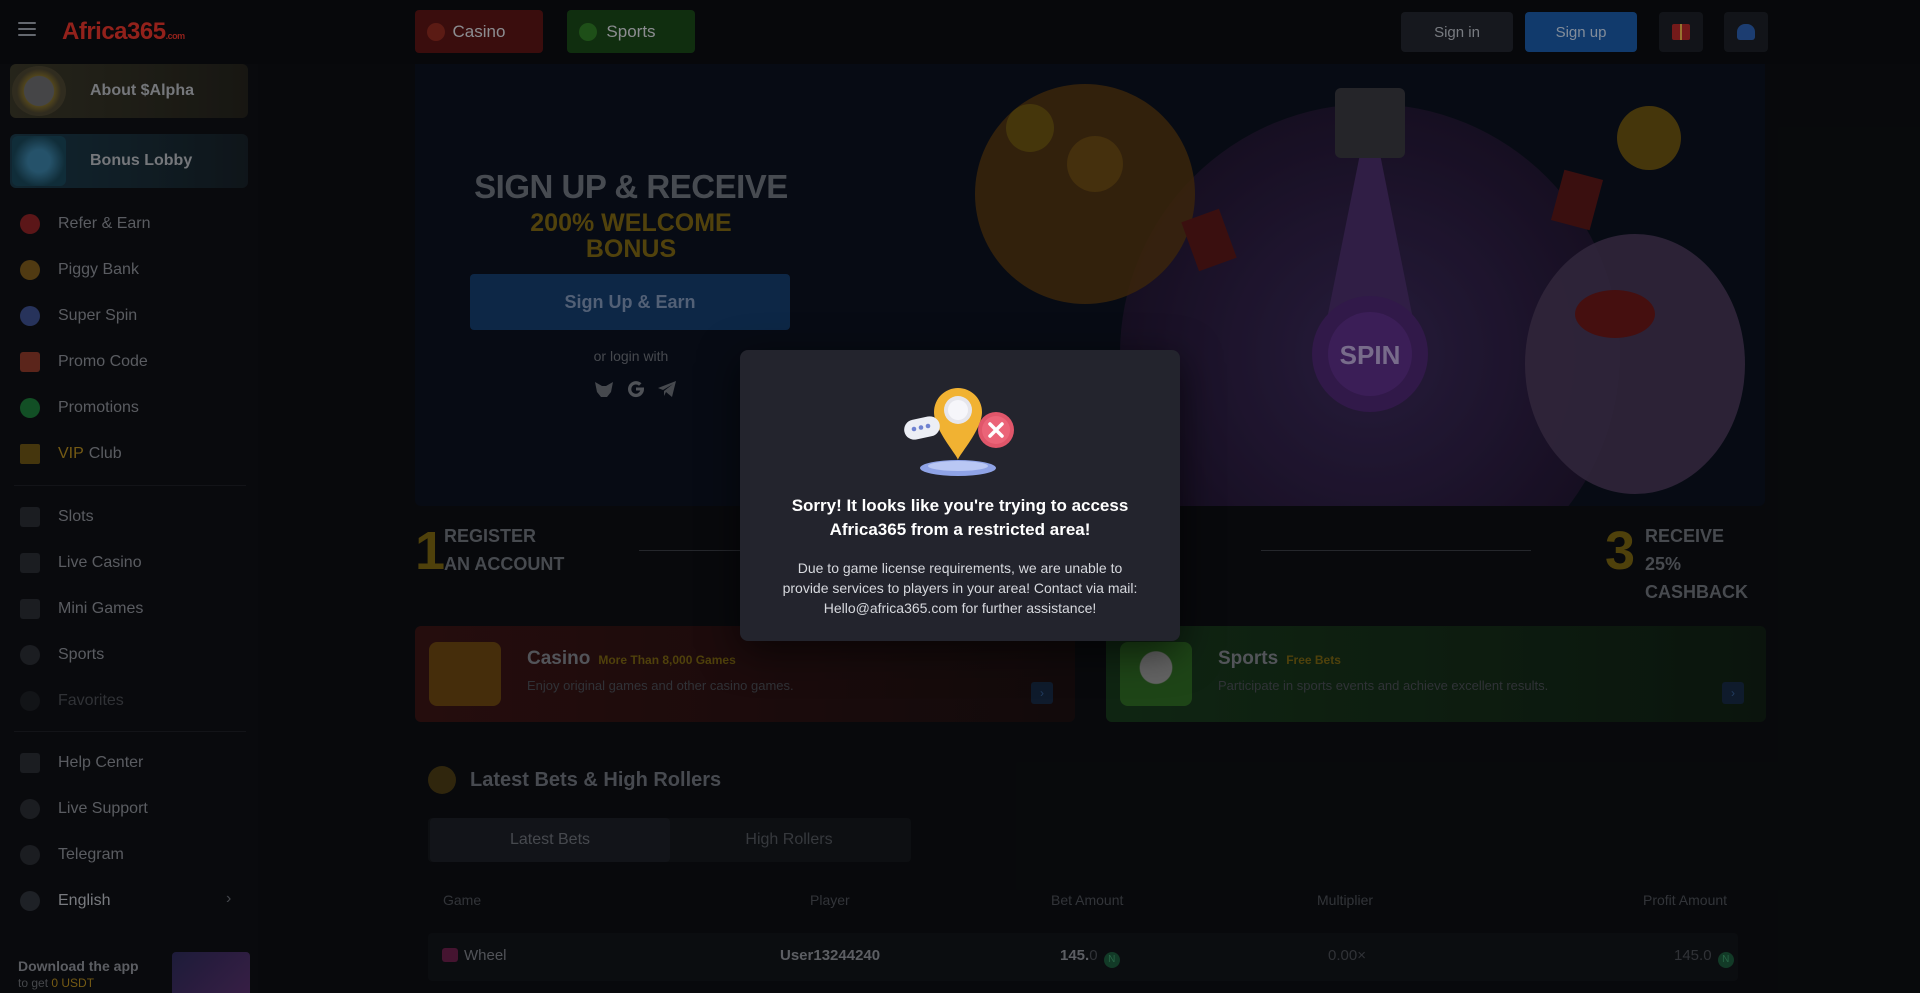 The image size is (1920, 993). Describe the element at coordinates (959, 432) in the screenshot. I see `location-blocked-icon` at that location.